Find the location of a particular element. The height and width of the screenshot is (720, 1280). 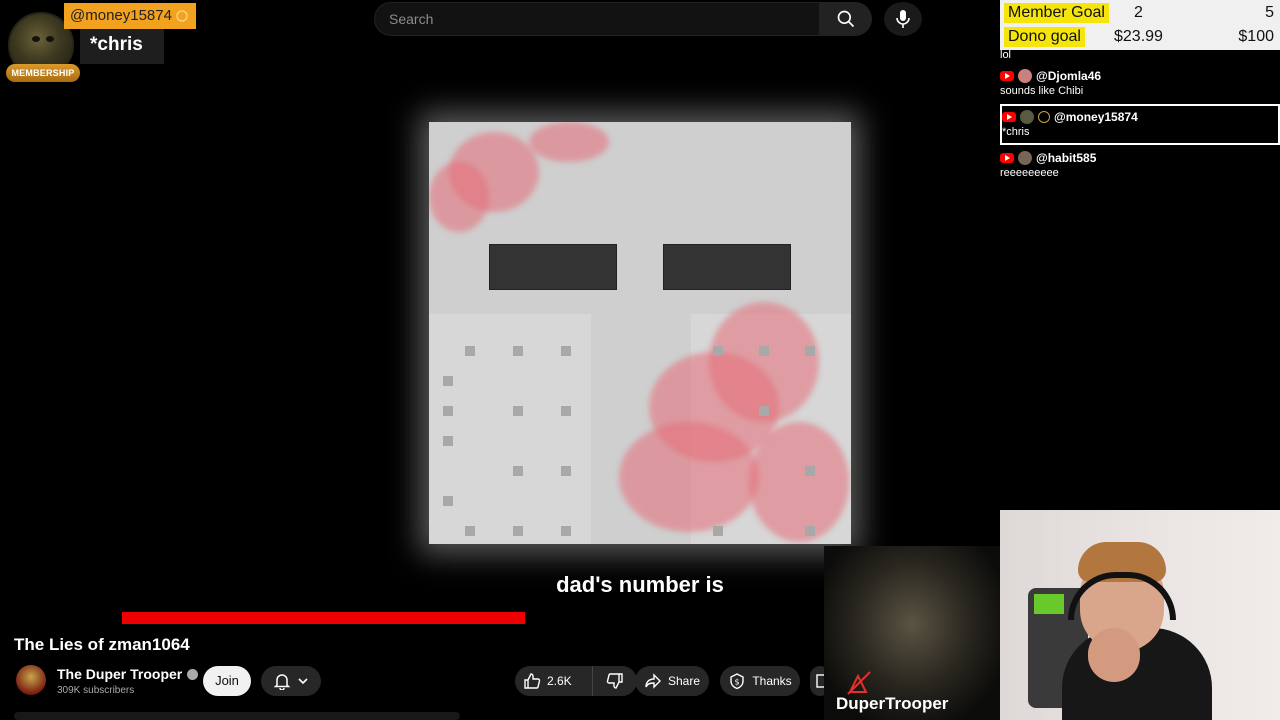

streamer-cam-label: DuperTrooper is located at coordinates (892, 703).